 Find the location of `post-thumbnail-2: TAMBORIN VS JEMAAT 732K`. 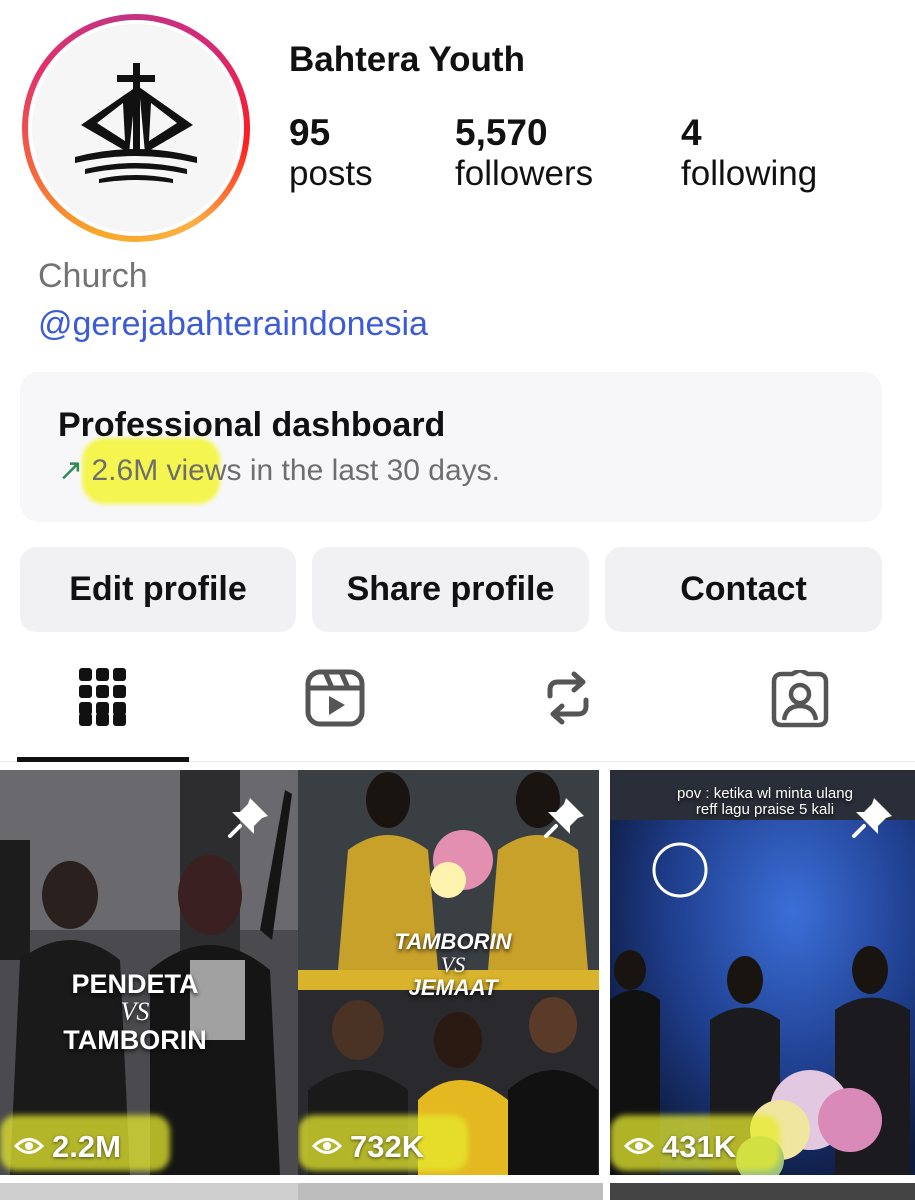

post-thumbnail-2: TAMBORIN VS JEMAAT 732K is located at coordinates (448, 972).